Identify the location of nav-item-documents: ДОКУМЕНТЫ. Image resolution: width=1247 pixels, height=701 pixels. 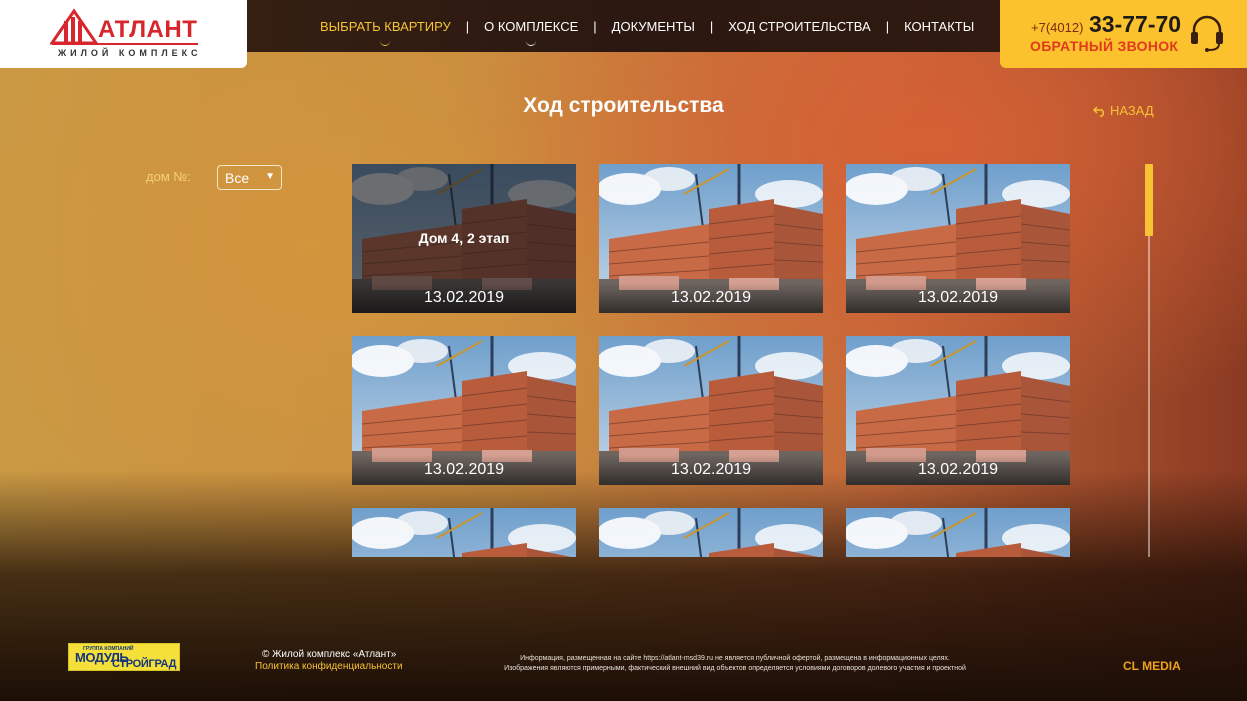
(653, 26).